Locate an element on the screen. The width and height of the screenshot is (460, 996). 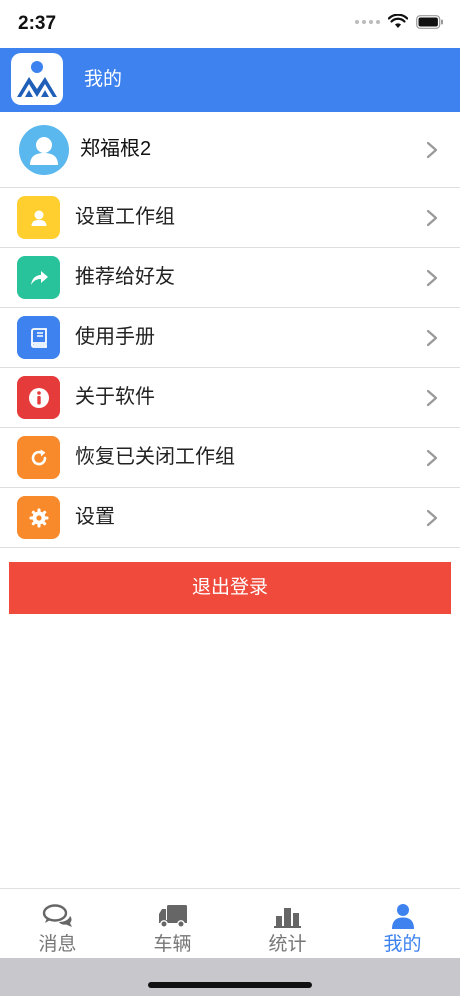
logout-button: 退出登录 is located at coordinates (230, 588).